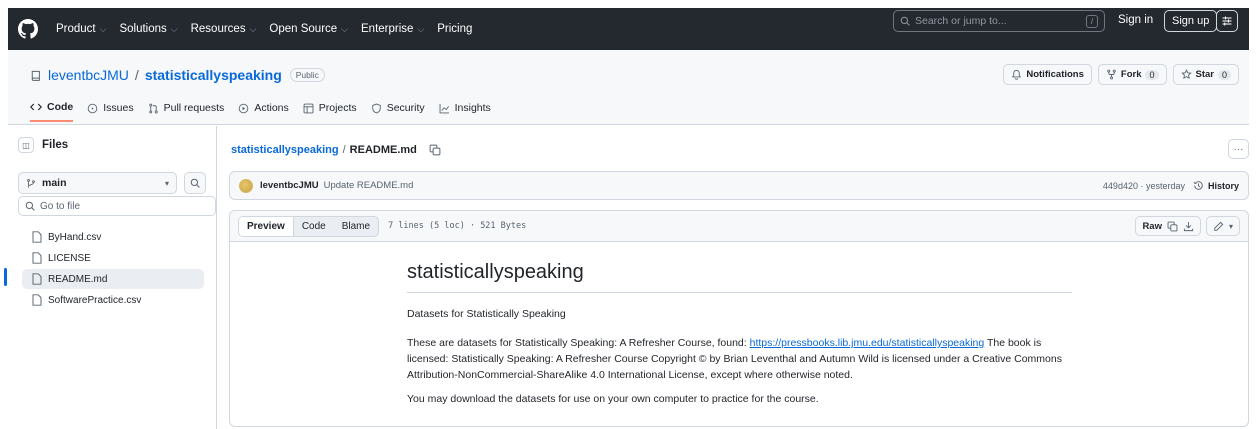 Image resolution: width=1257 pixels, height=429 pixels. I want to click on notifications-button: Notifications, so click(1047, 74).